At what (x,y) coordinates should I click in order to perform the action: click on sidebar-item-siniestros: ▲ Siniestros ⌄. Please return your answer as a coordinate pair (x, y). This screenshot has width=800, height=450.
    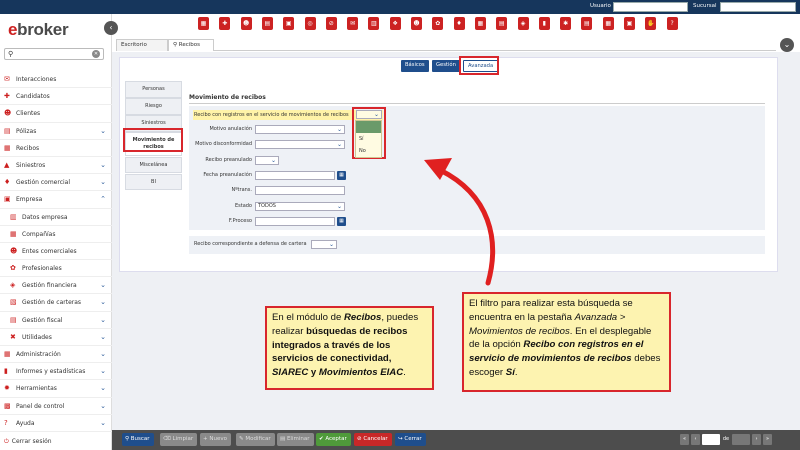
    Looking at the image, I should click on (56, 166).